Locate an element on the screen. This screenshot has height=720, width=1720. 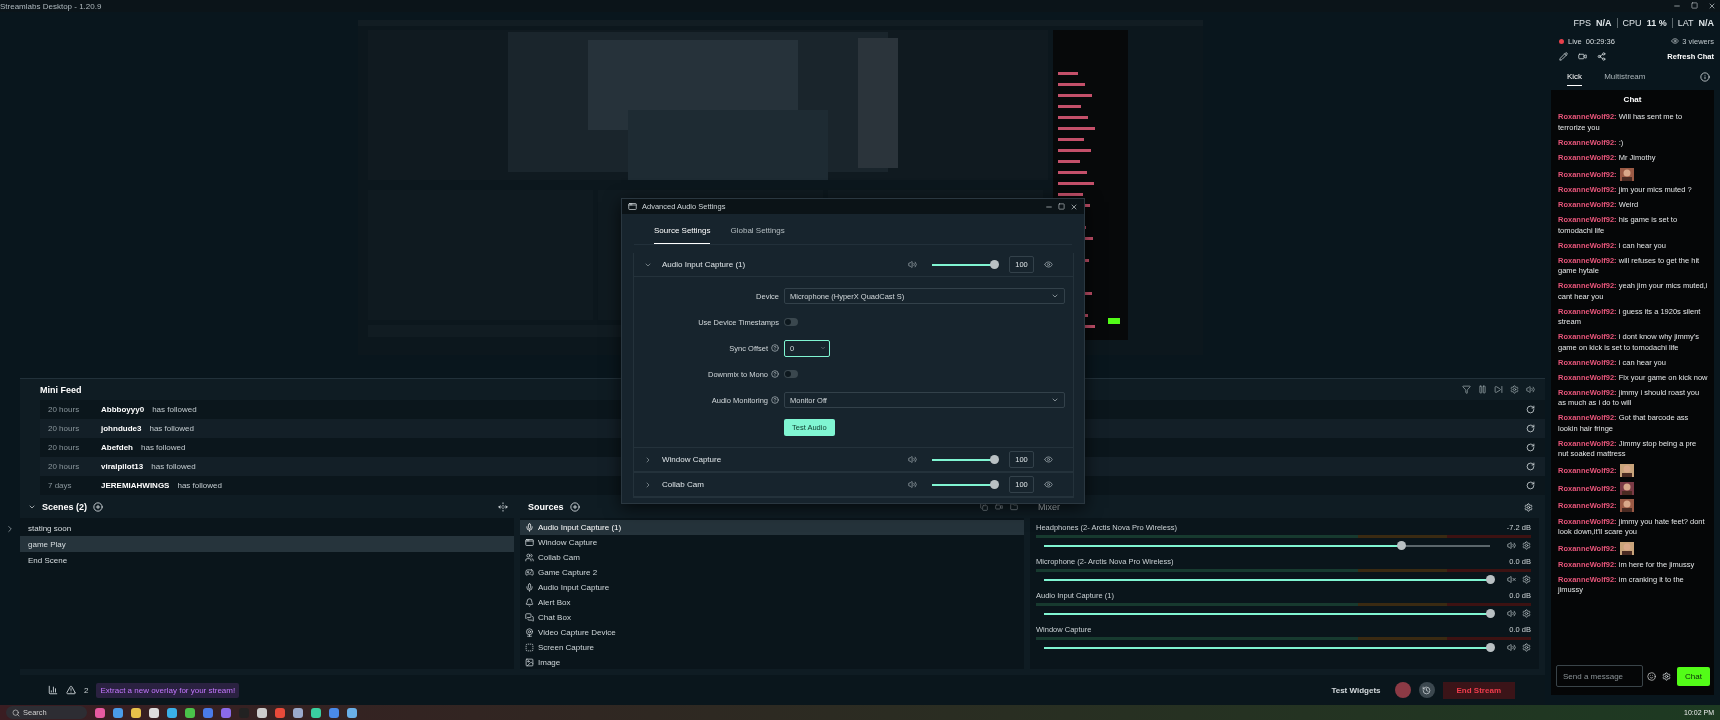
scene-item: stating soon is located at coordinates (267, 528).